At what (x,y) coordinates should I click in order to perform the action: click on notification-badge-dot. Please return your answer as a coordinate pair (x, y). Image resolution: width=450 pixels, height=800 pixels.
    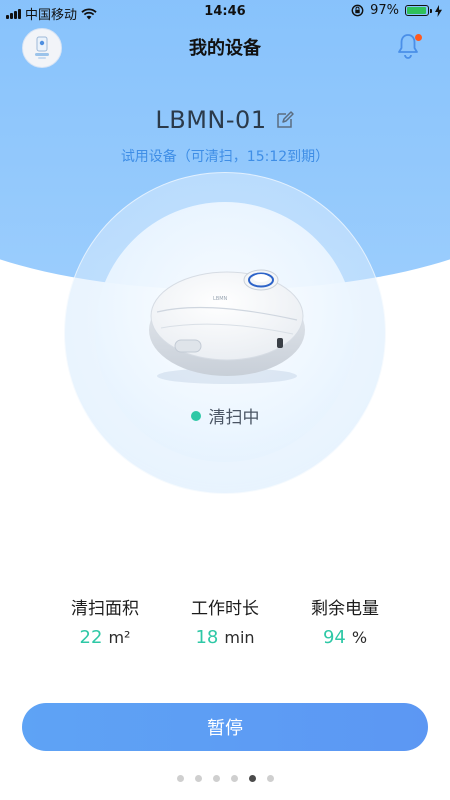
    Looking at the image, I should click on (418, 37).